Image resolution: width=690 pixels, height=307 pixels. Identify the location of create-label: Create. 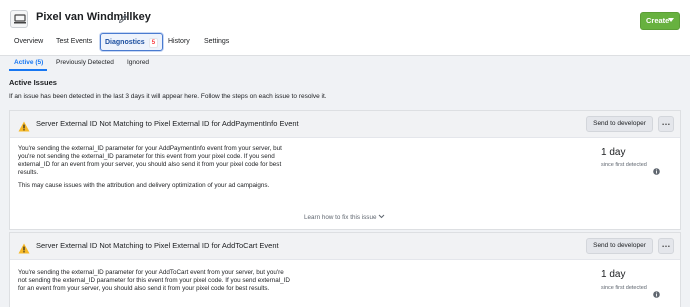
(658, 20).